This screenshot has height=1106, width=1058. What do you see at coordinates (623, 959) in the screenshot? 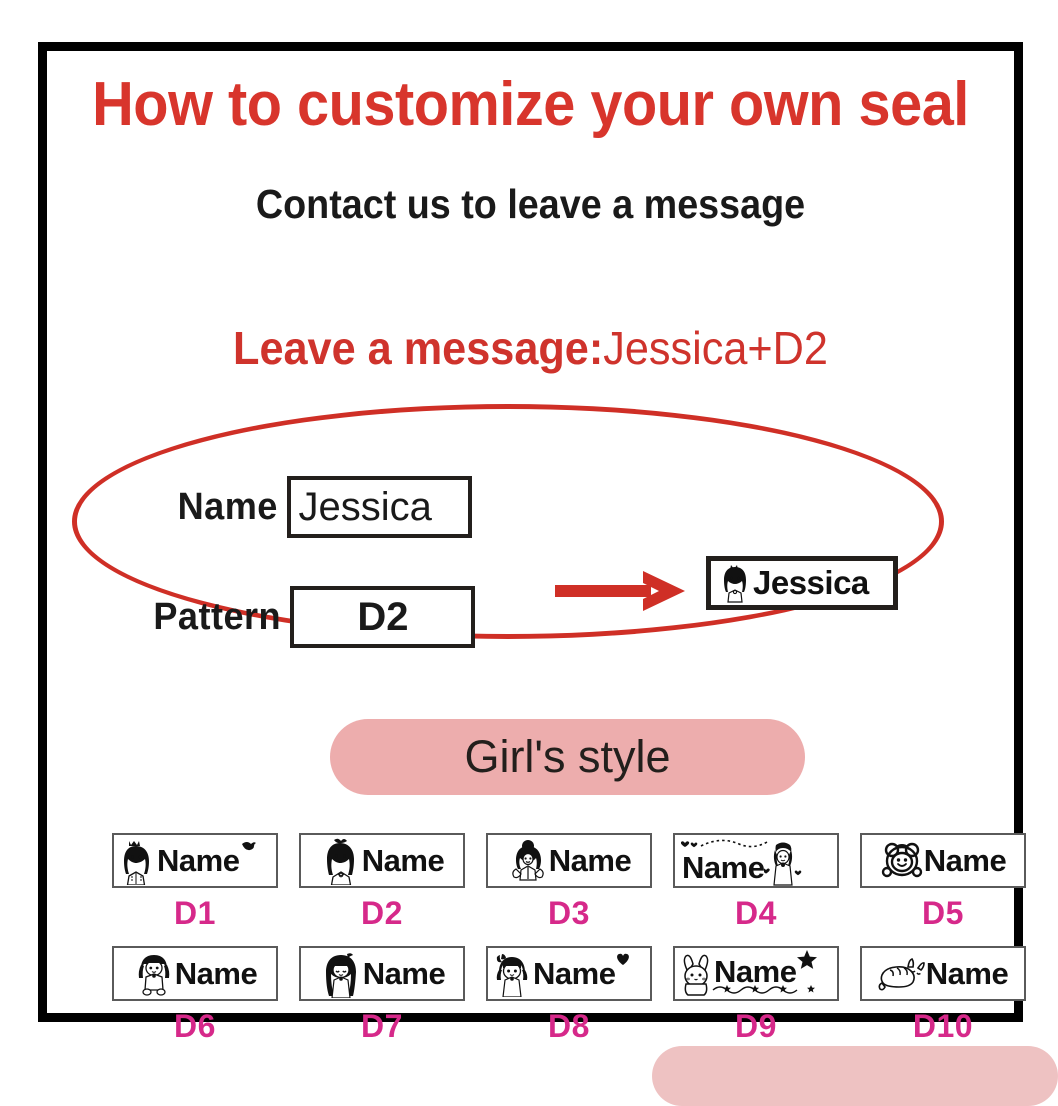
I see `heart-icon` at bounding box center [623, 959].